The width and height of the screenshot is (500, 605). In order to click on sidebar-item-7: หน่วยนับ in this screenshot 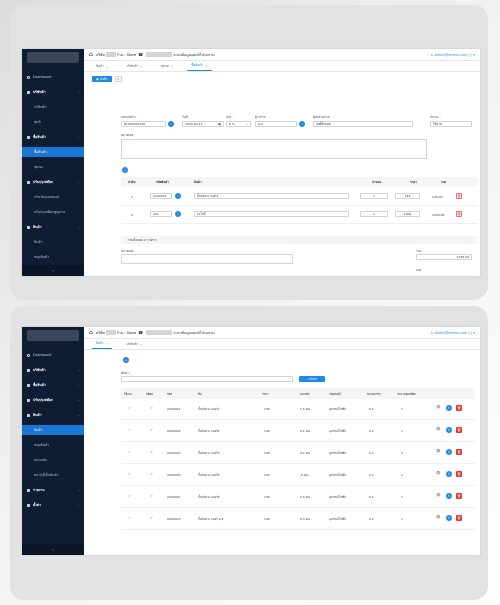, I will do `click(53, 460)`.